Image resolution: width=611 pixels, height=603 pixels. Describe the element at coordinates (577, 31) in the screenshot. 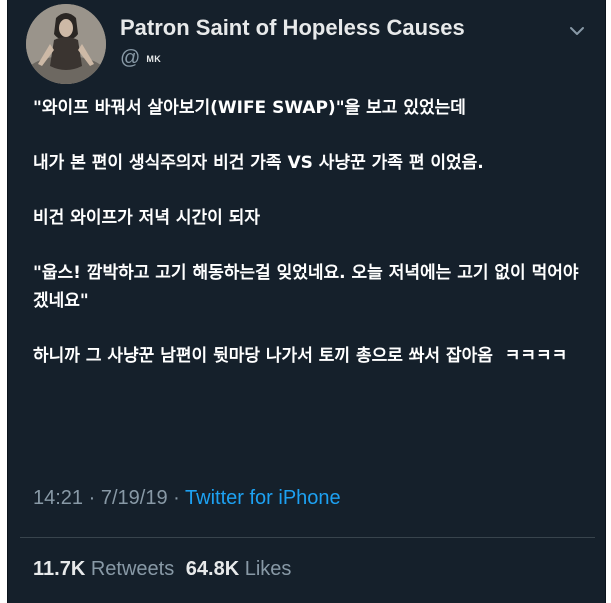

I see `chevron-down-icon` at that location.